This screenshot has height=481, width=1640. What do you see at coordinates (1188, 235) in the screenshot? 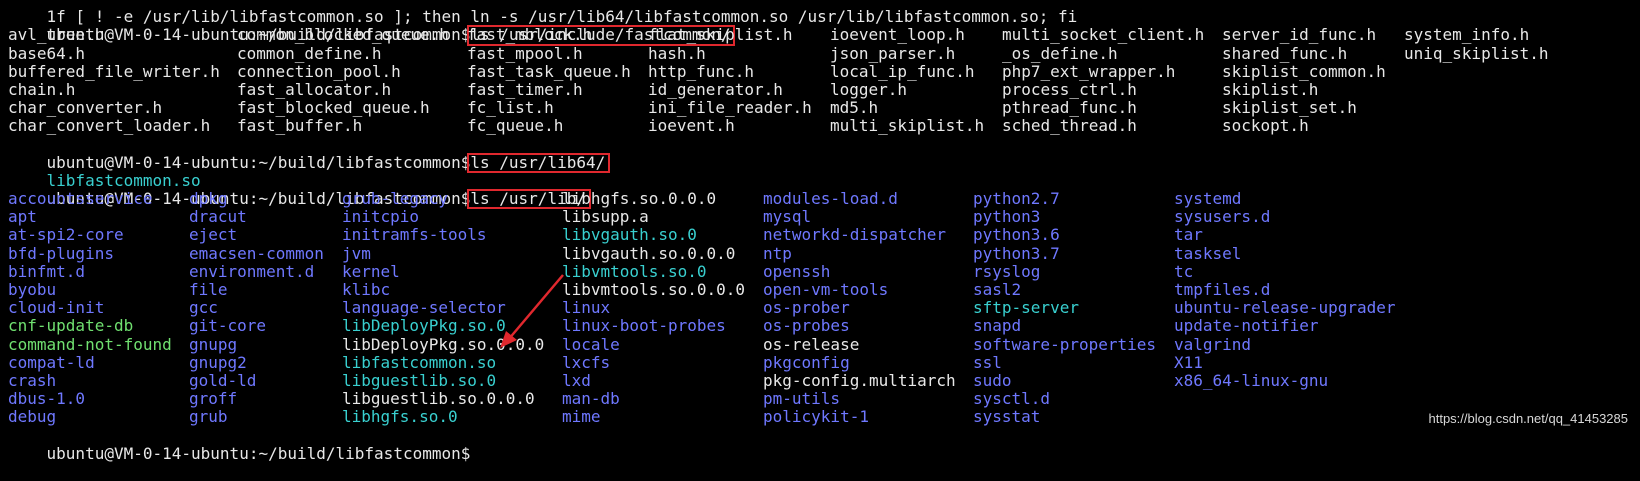
I see `lib-entry-dir: tar` at bounding box center [1188, 235].